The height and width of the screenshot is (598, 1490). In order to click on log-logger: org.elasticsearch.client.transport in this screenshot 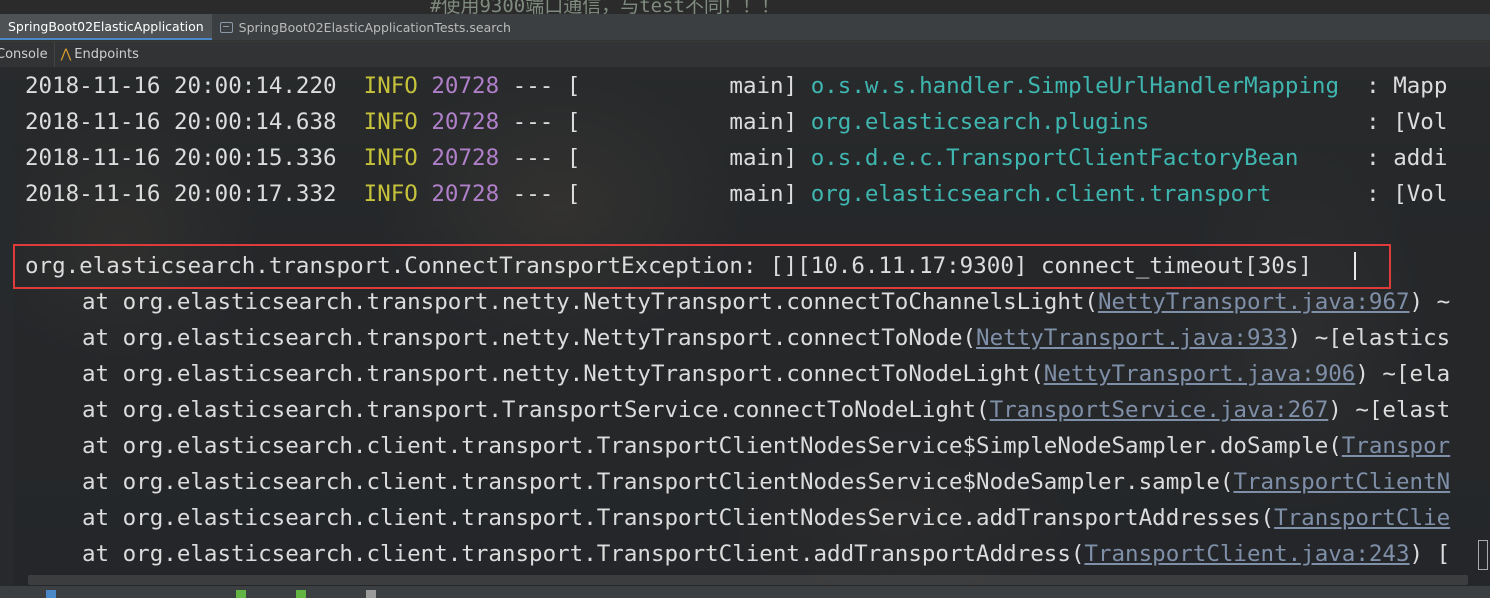, I will do `click(1041, 194)`.